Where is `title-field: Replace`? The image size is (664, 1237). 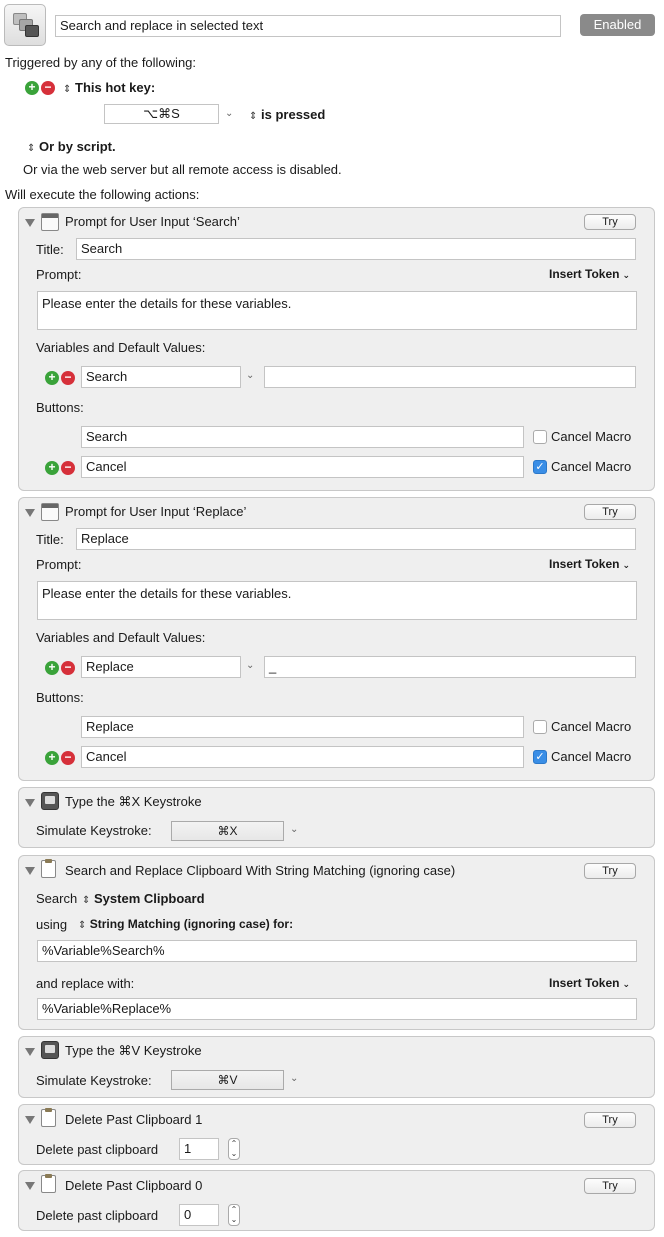
title-field: Replace is located at coordinates (356, 539).